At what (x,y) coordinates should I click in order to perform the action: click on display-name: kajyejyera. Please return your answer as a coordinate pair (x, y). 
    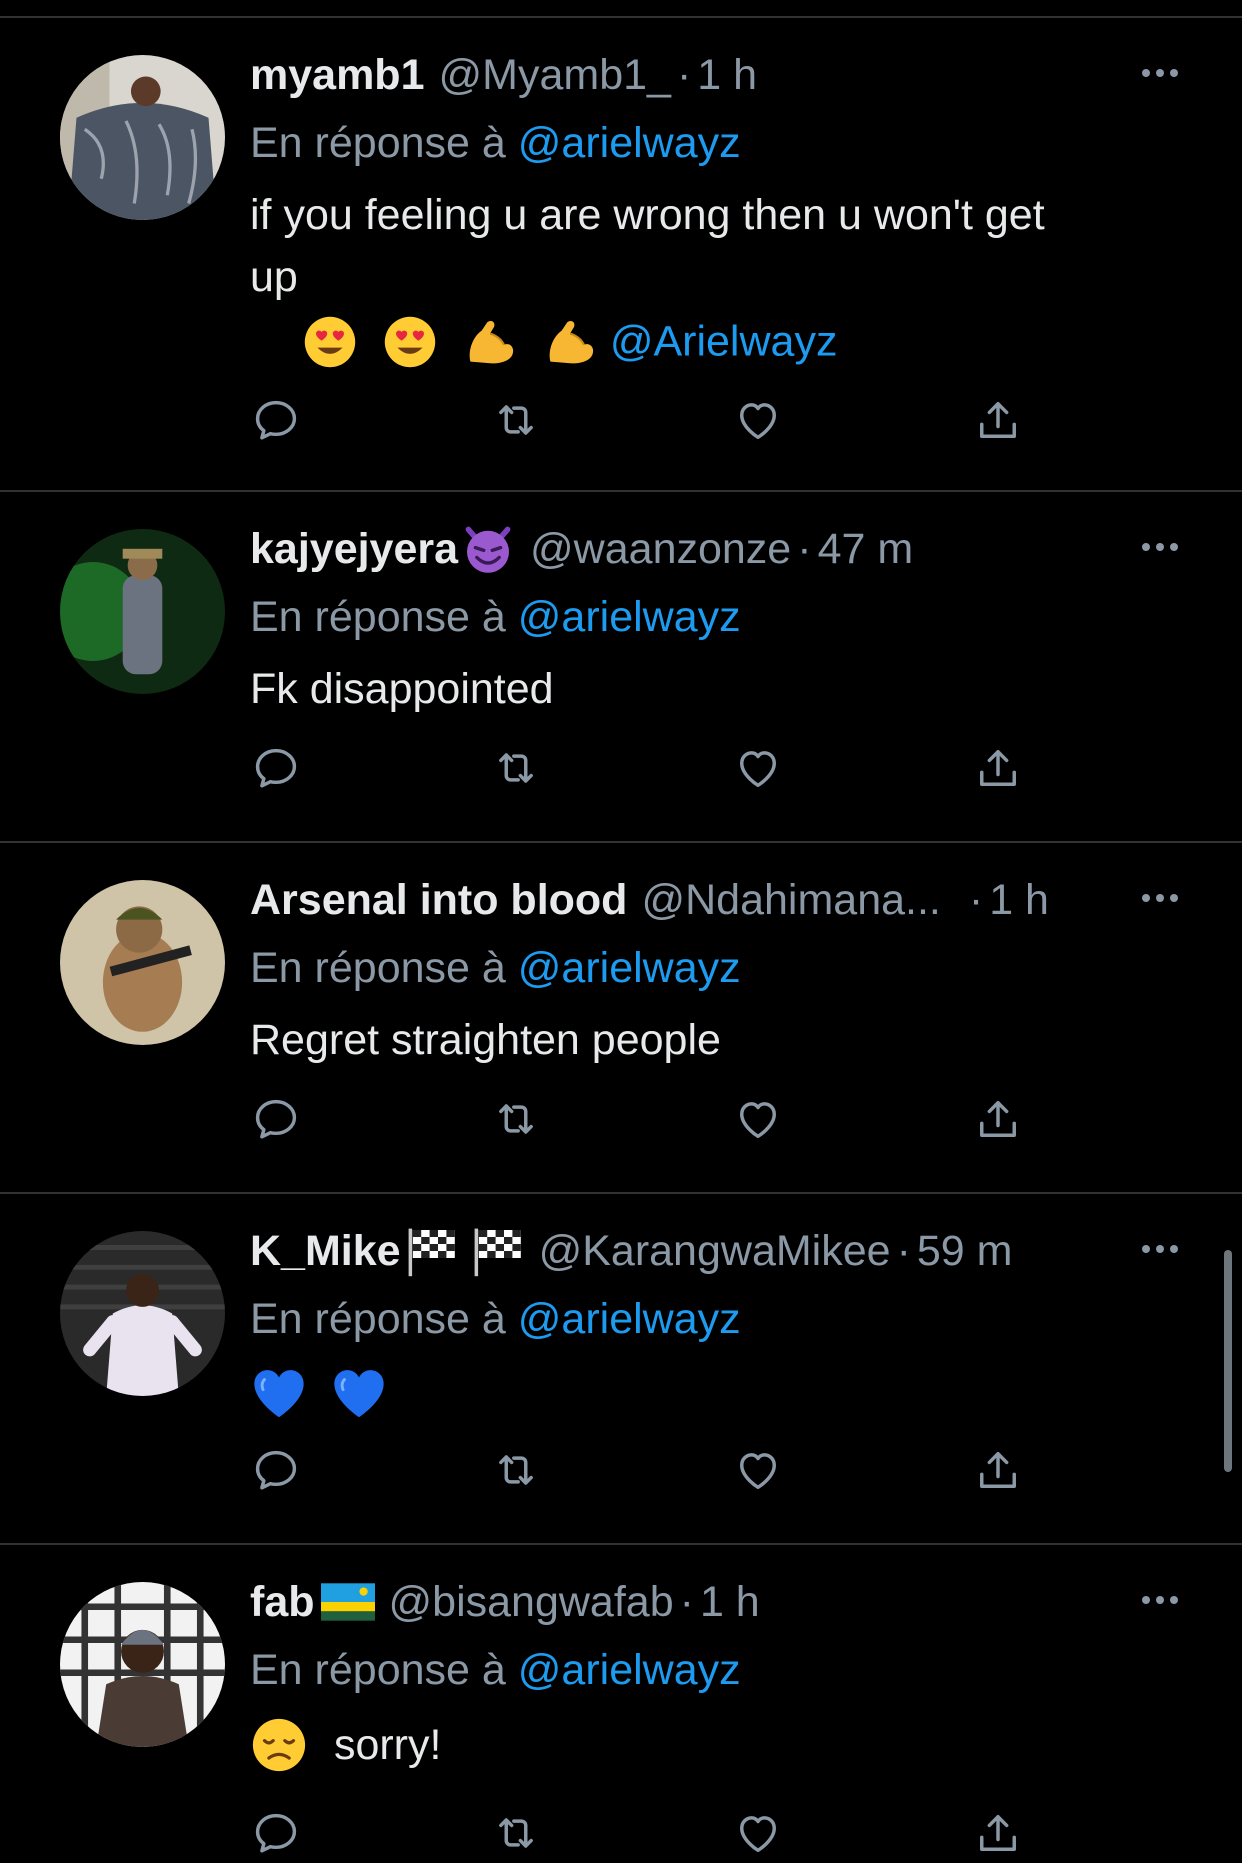
    Looking at the image, I should click on (354, 549).